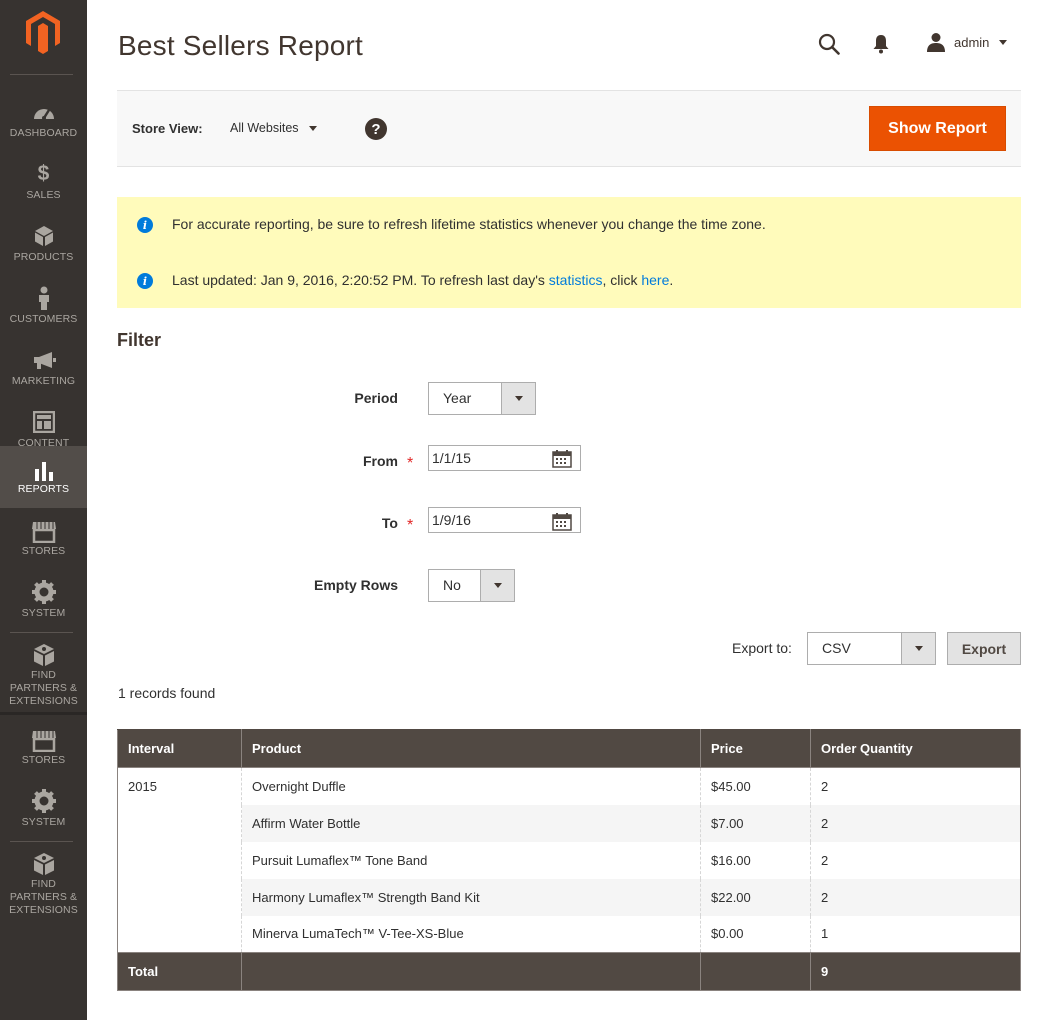 The image size is (1052, 1020). I want to click on empty-rows-select: No, so click(471, 585).